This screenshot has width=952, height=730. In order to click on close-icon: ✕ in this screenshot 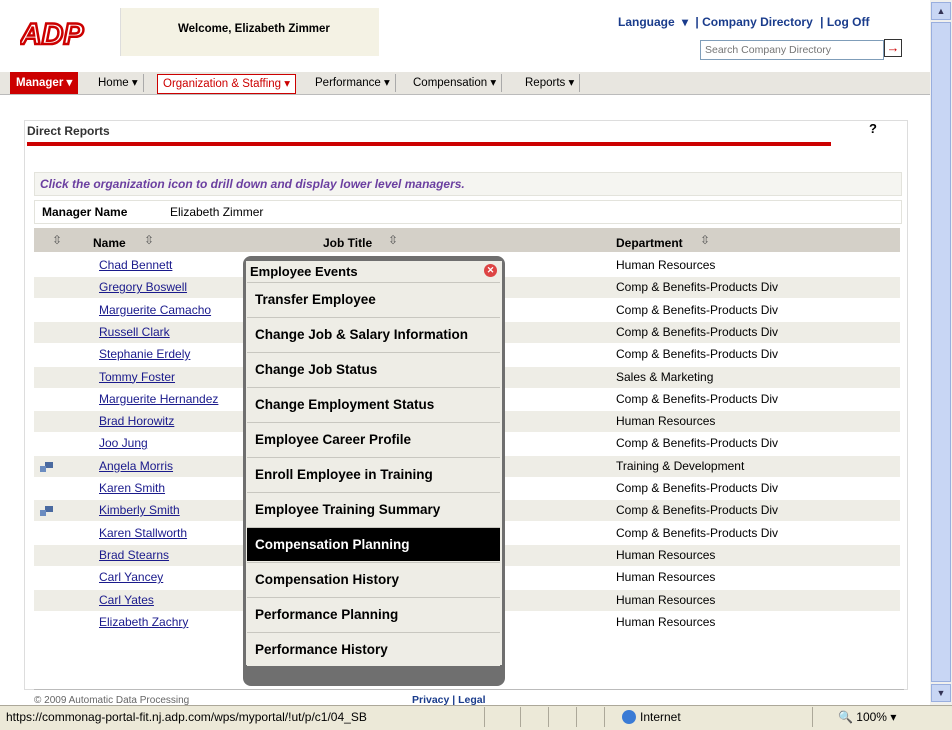, I will do `click(490, 270)`.